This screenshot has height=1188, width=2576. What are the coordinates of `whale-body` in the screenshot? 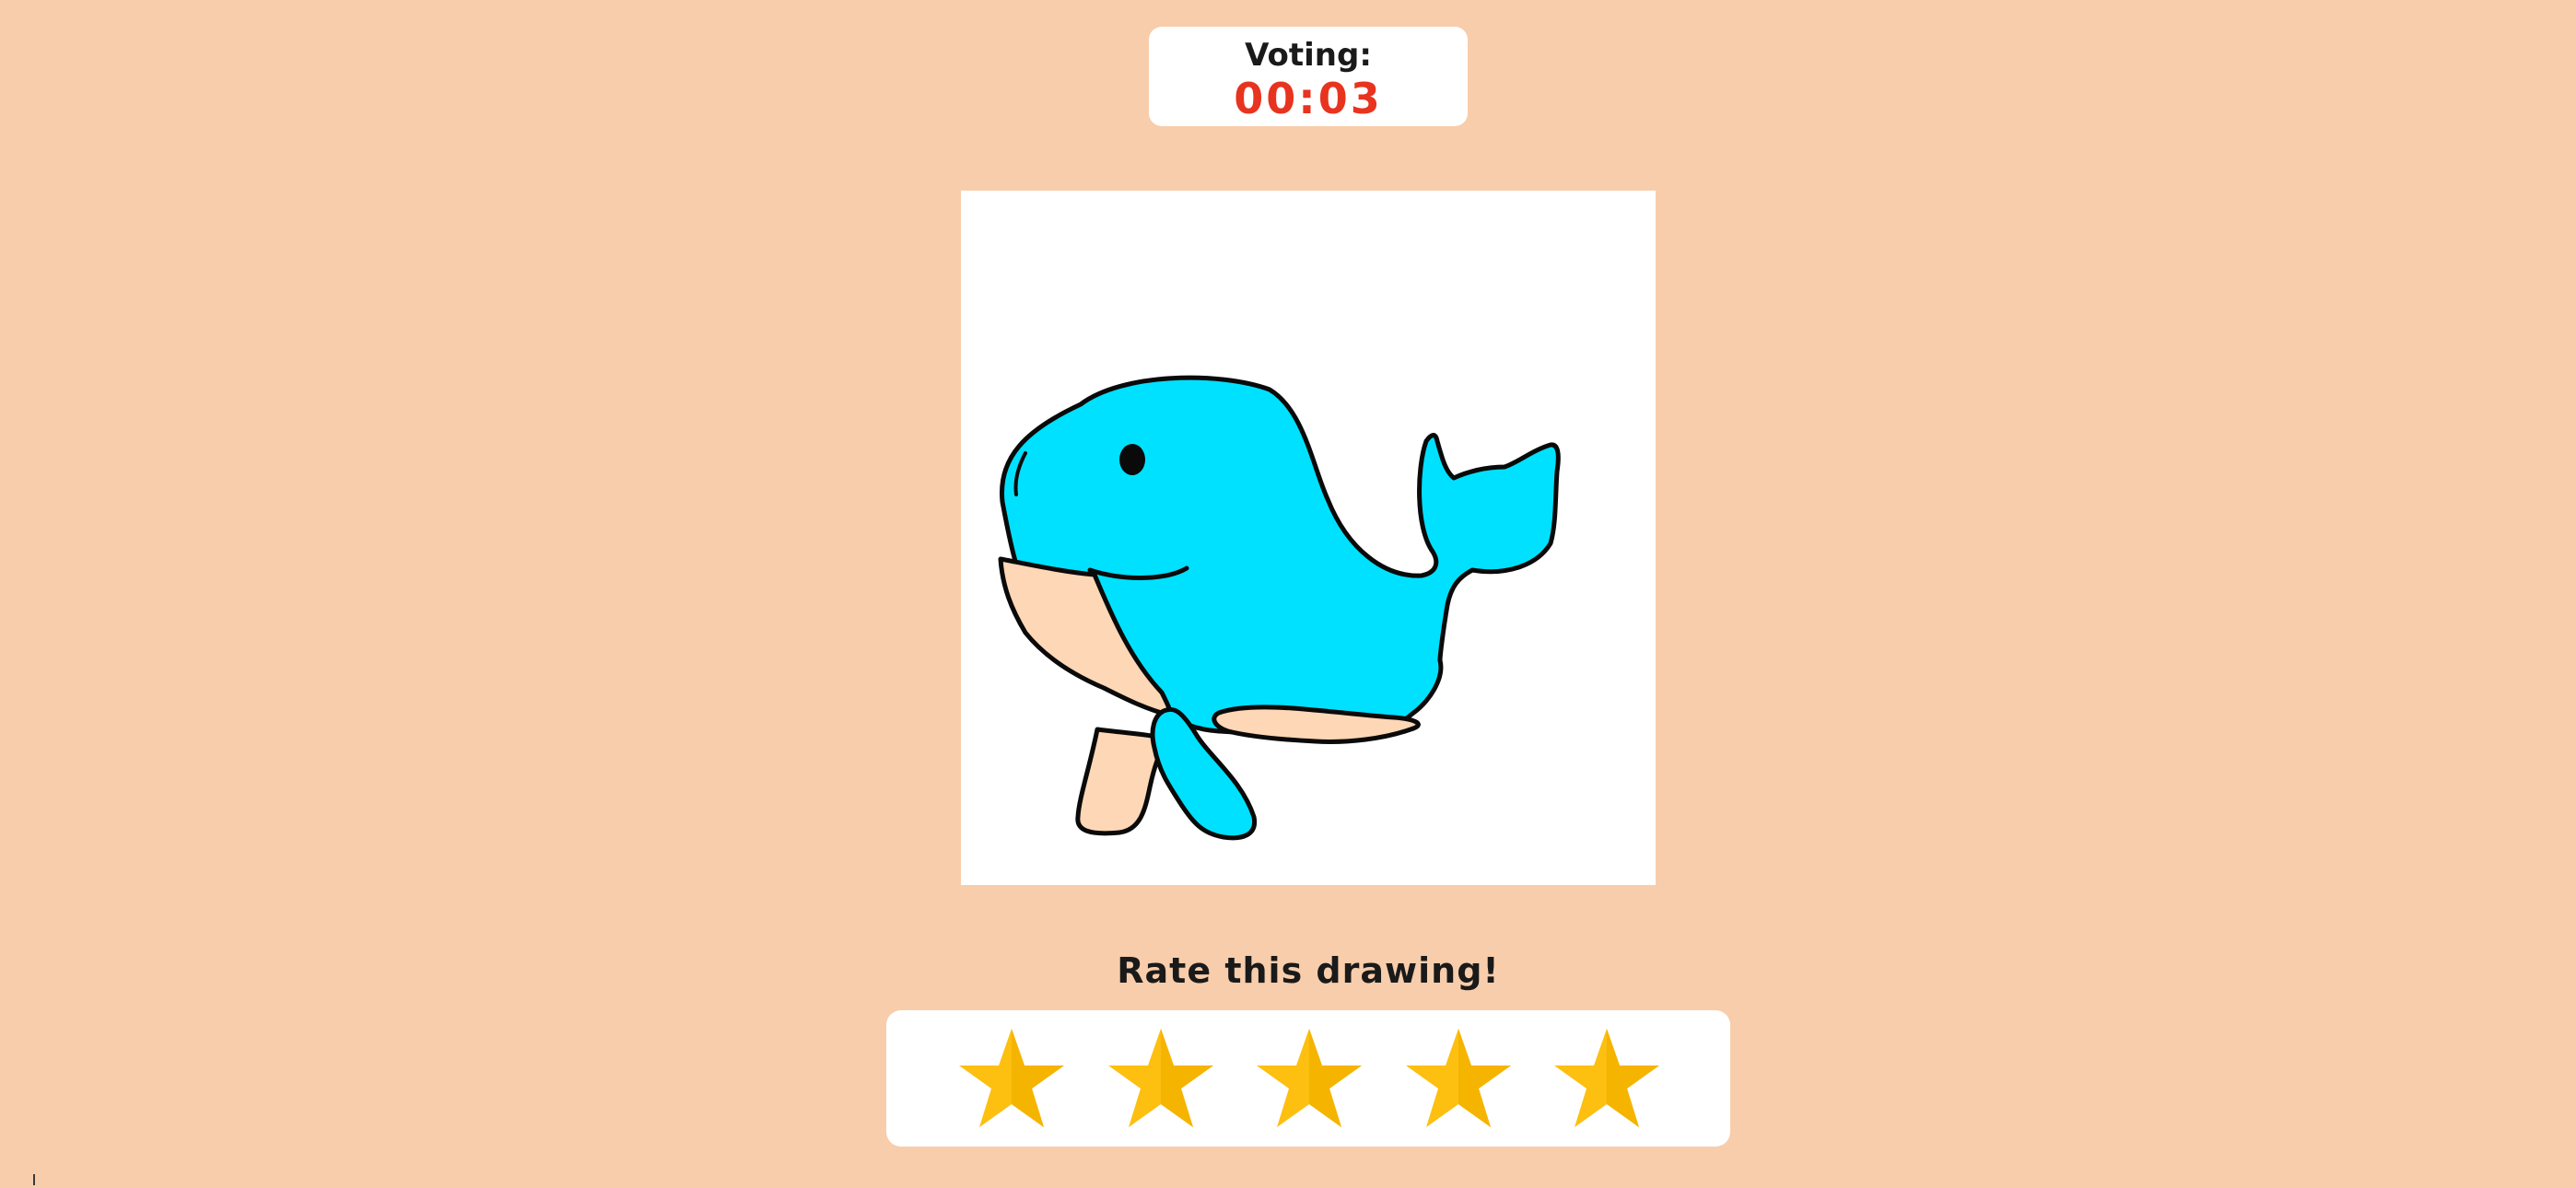 It's located at (1280, 558).